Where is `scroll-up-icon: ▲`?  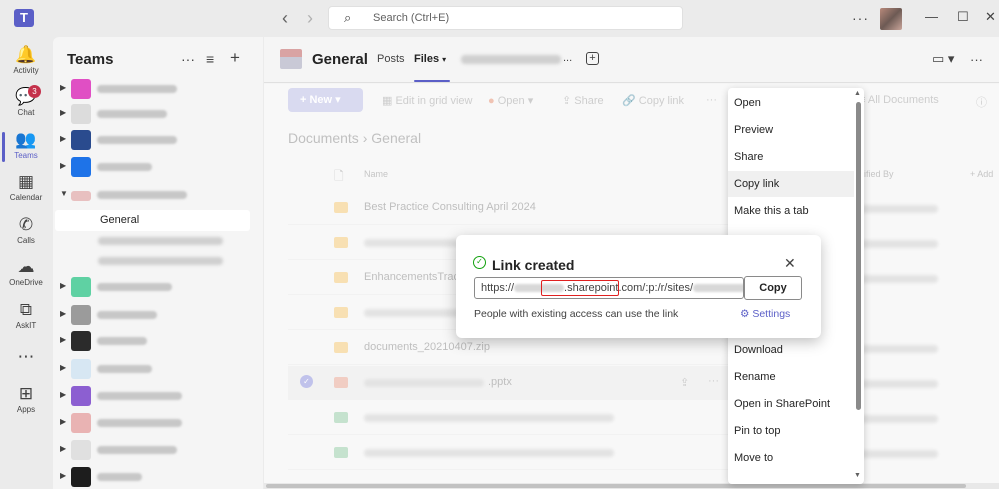 scroll-up-icon: ▲ is located at coordinates (857, 93).